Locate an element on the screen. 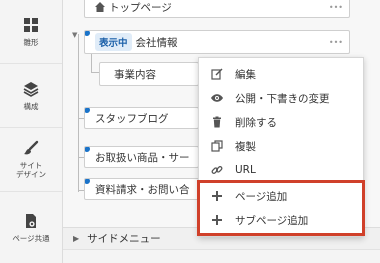  sidebar-item-label: 雛形 is located at coordinates (31, 42).